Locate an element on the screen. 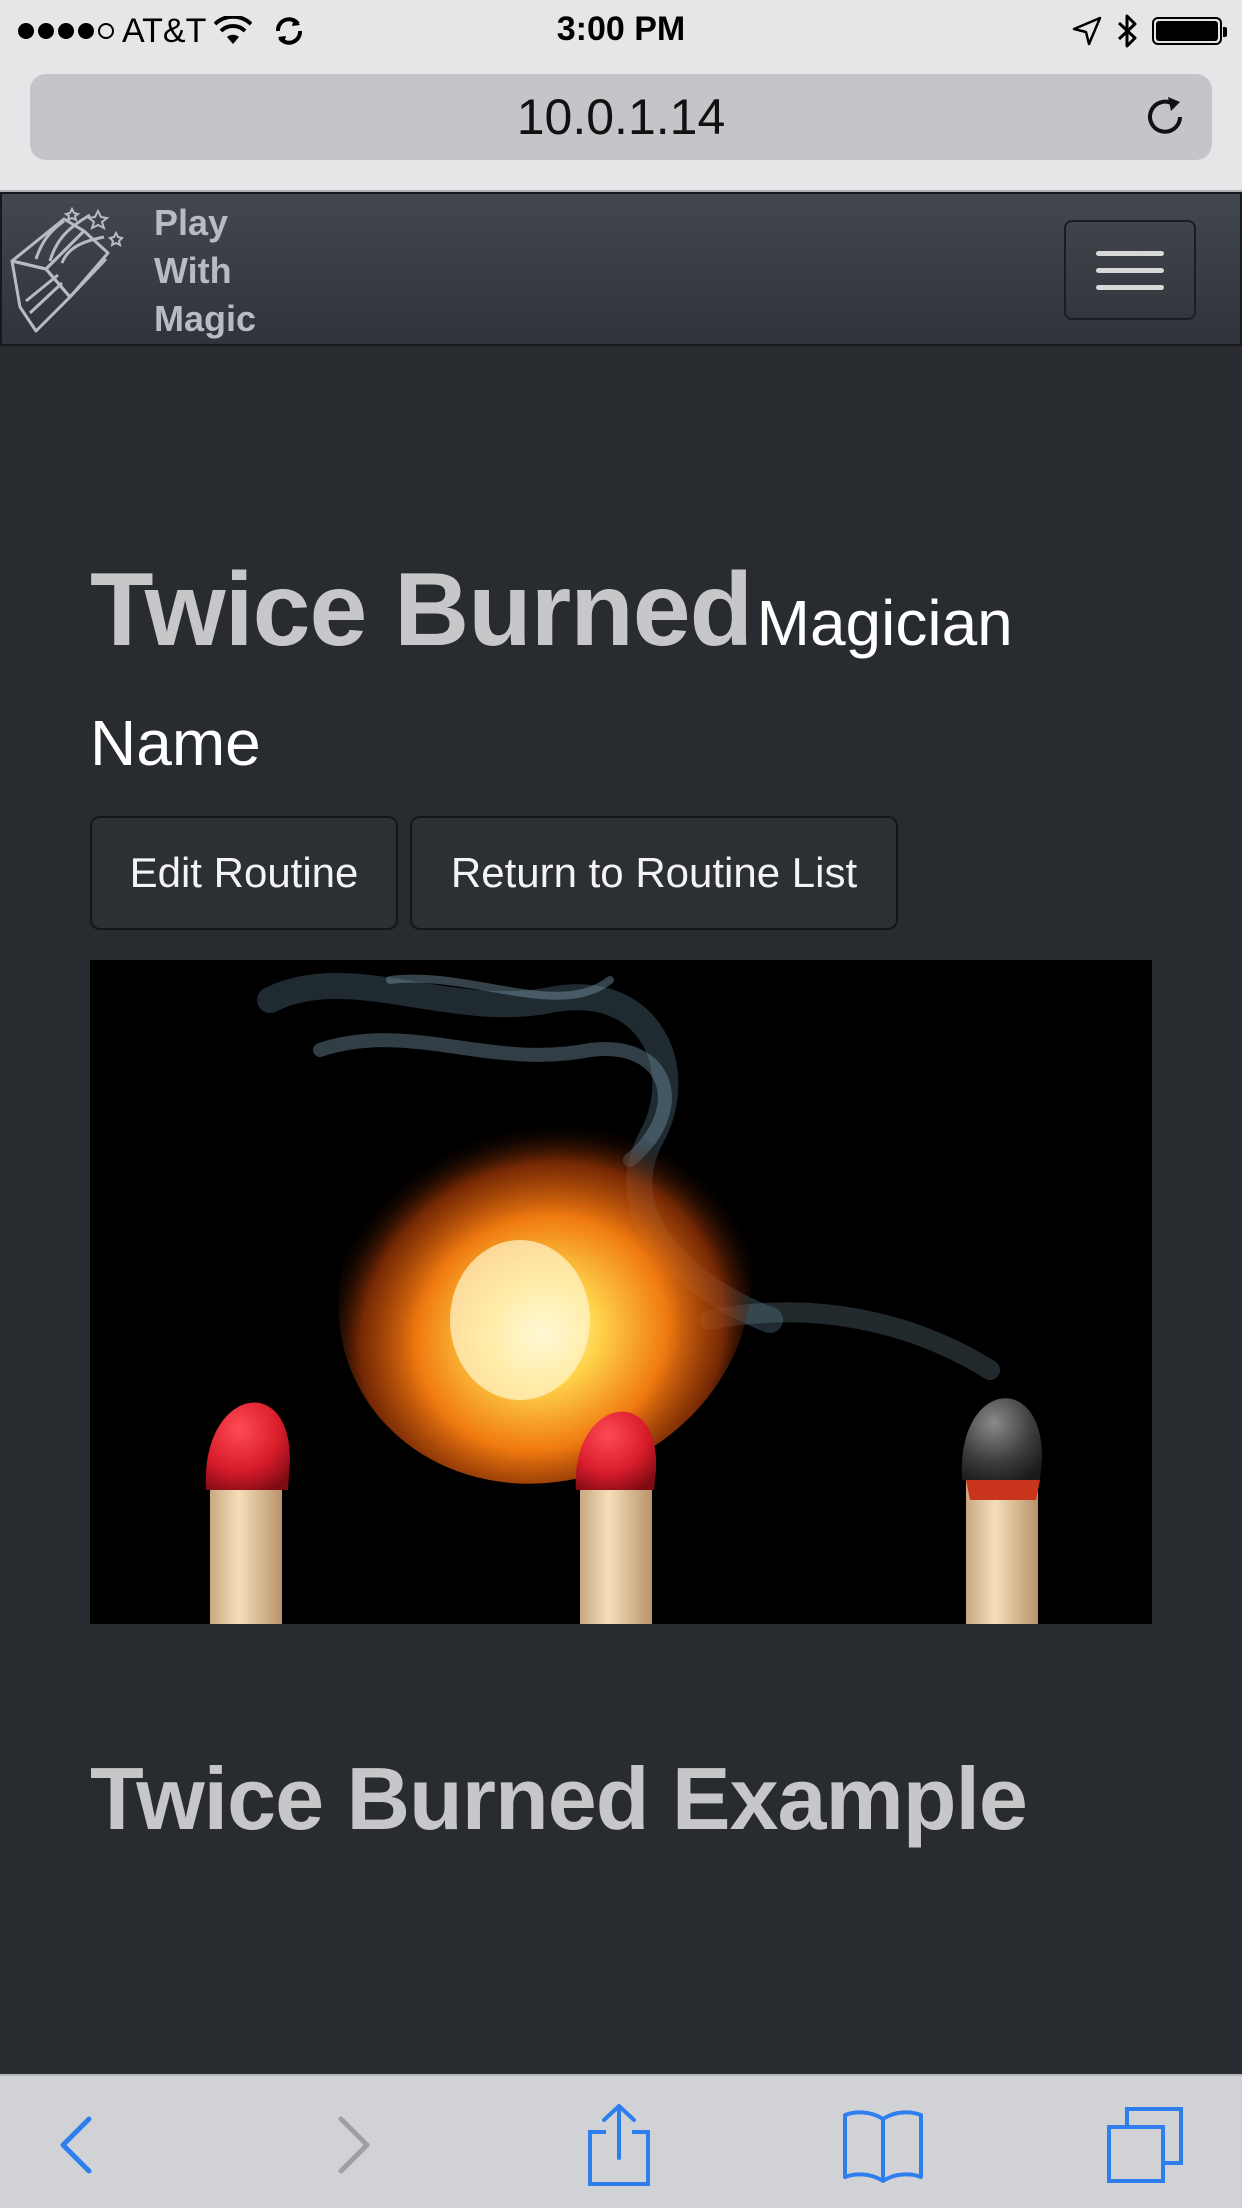  tabs-icon is located at coordinates (1145, 2145).